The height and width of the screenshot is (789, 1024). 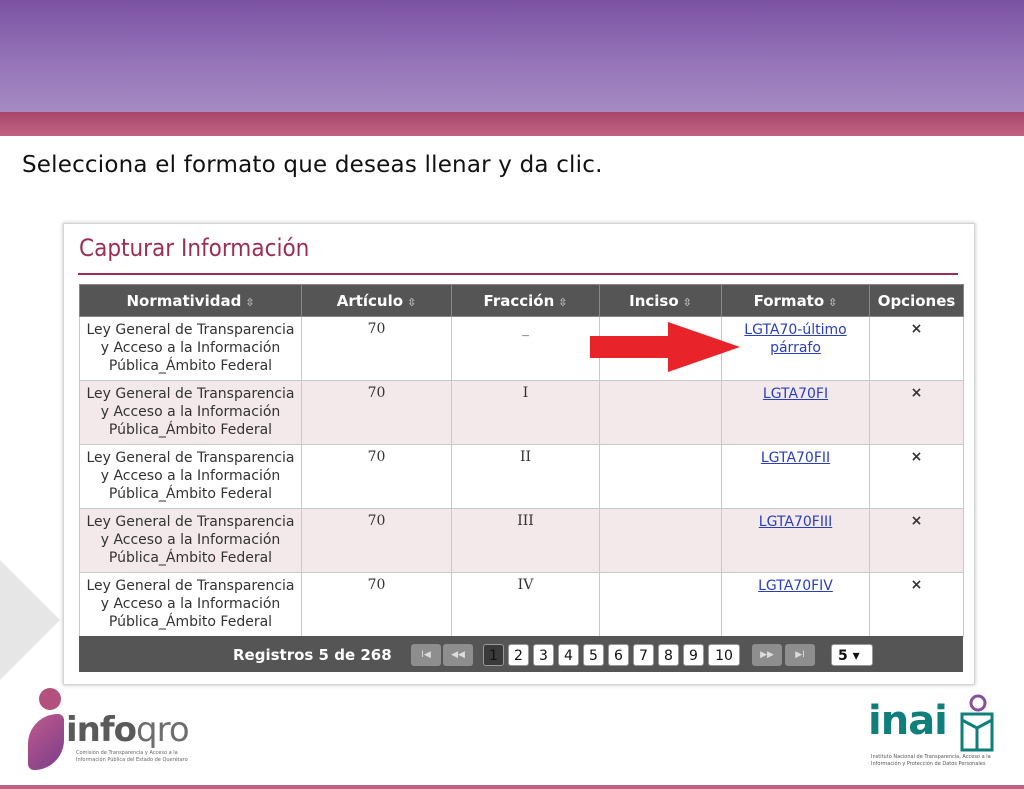 I want to click on page-button-6: 6, so click(x=618, y=655).